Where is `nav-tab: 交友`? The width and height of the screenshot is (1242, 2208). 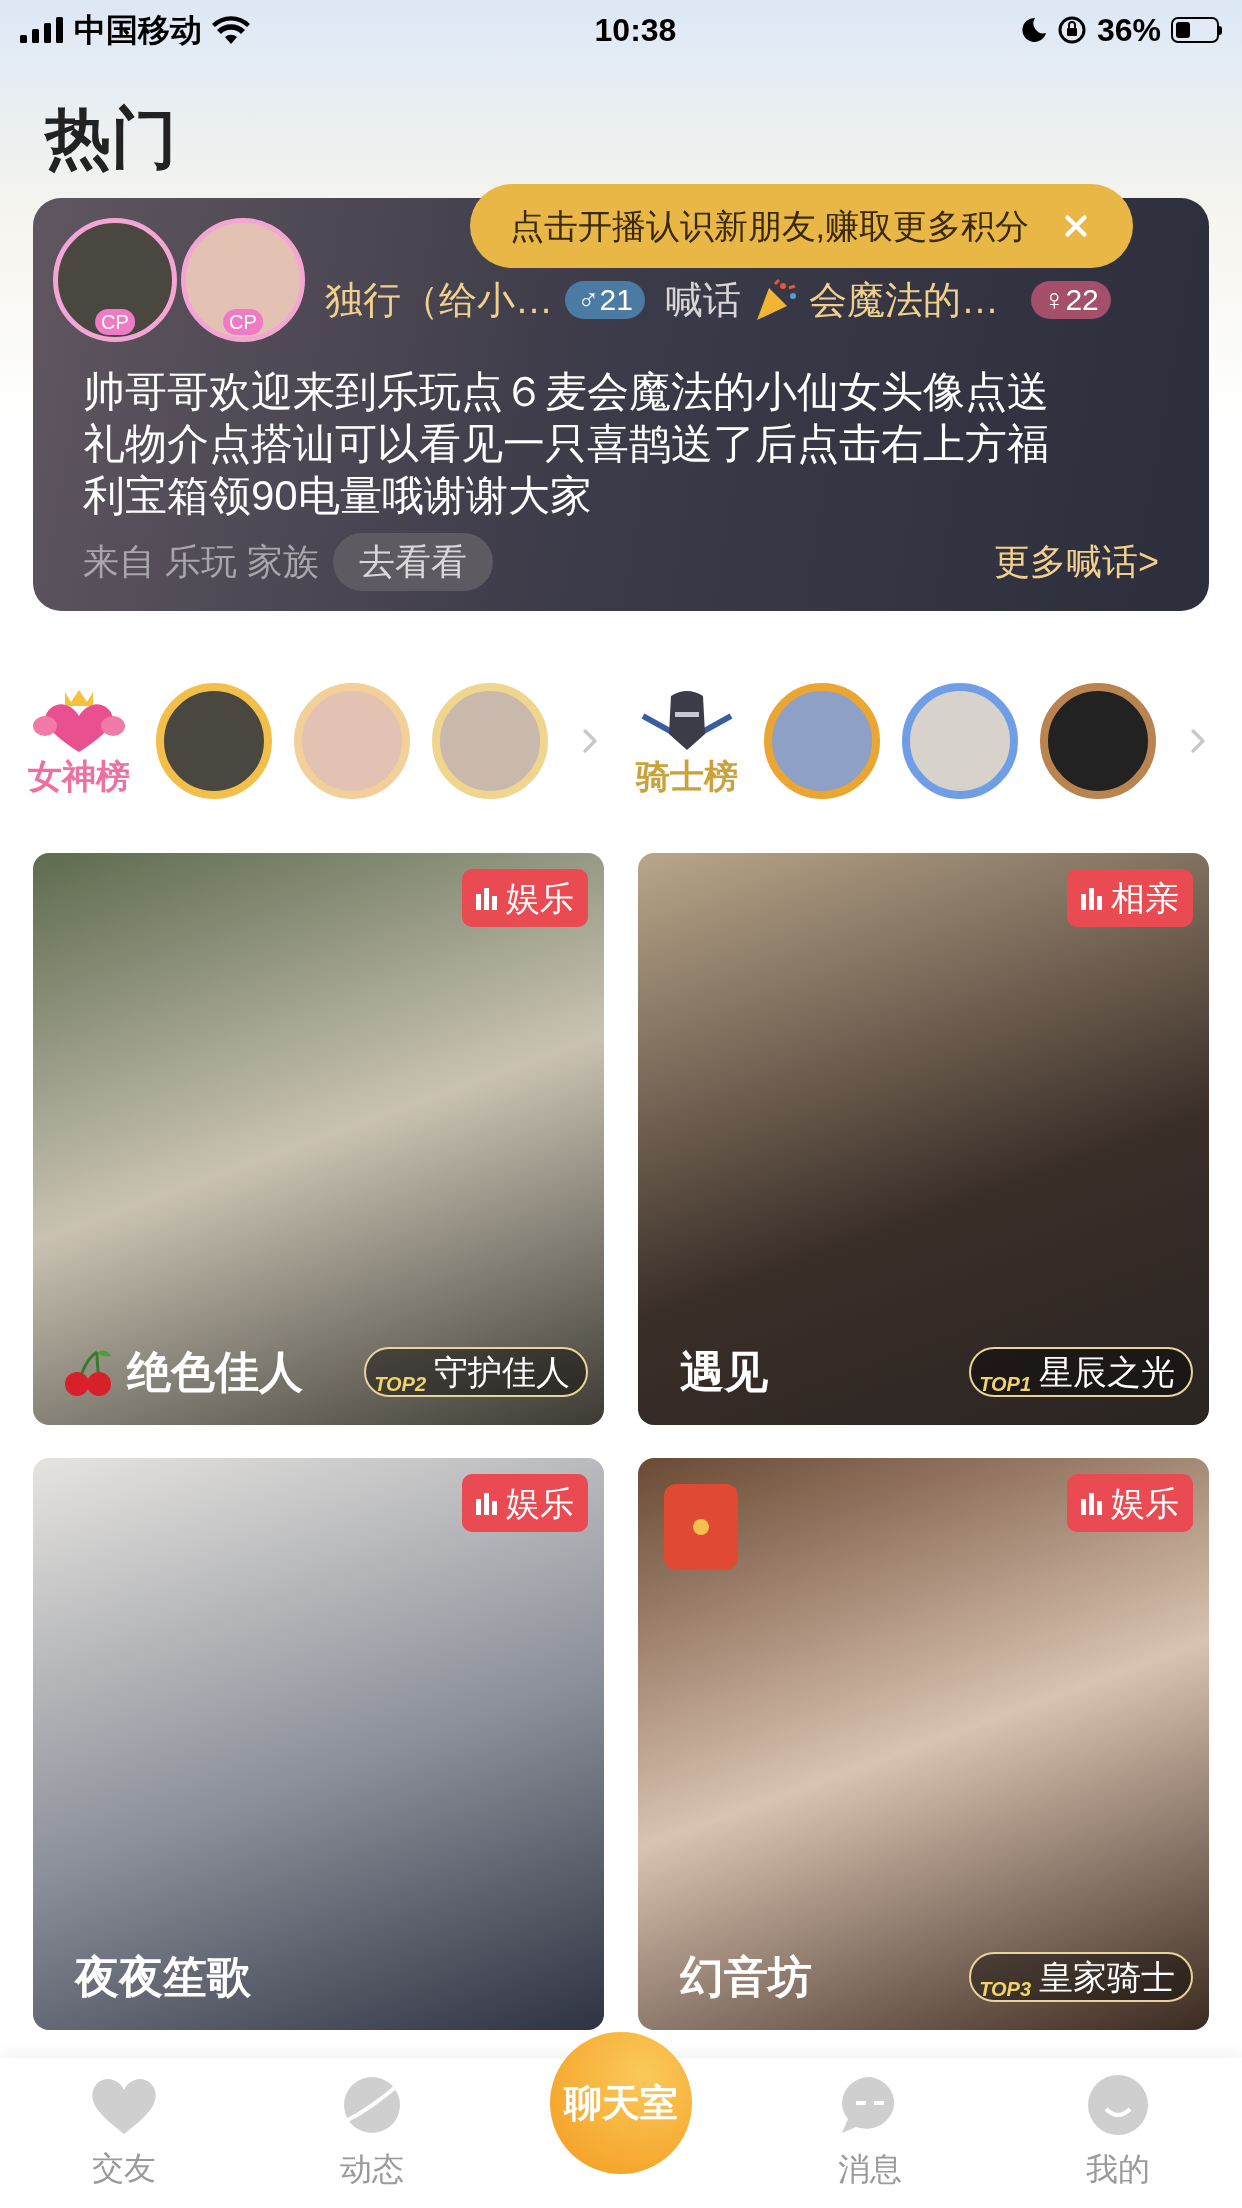
nav-tab: 交友 is located at coordinates (124, 2133).